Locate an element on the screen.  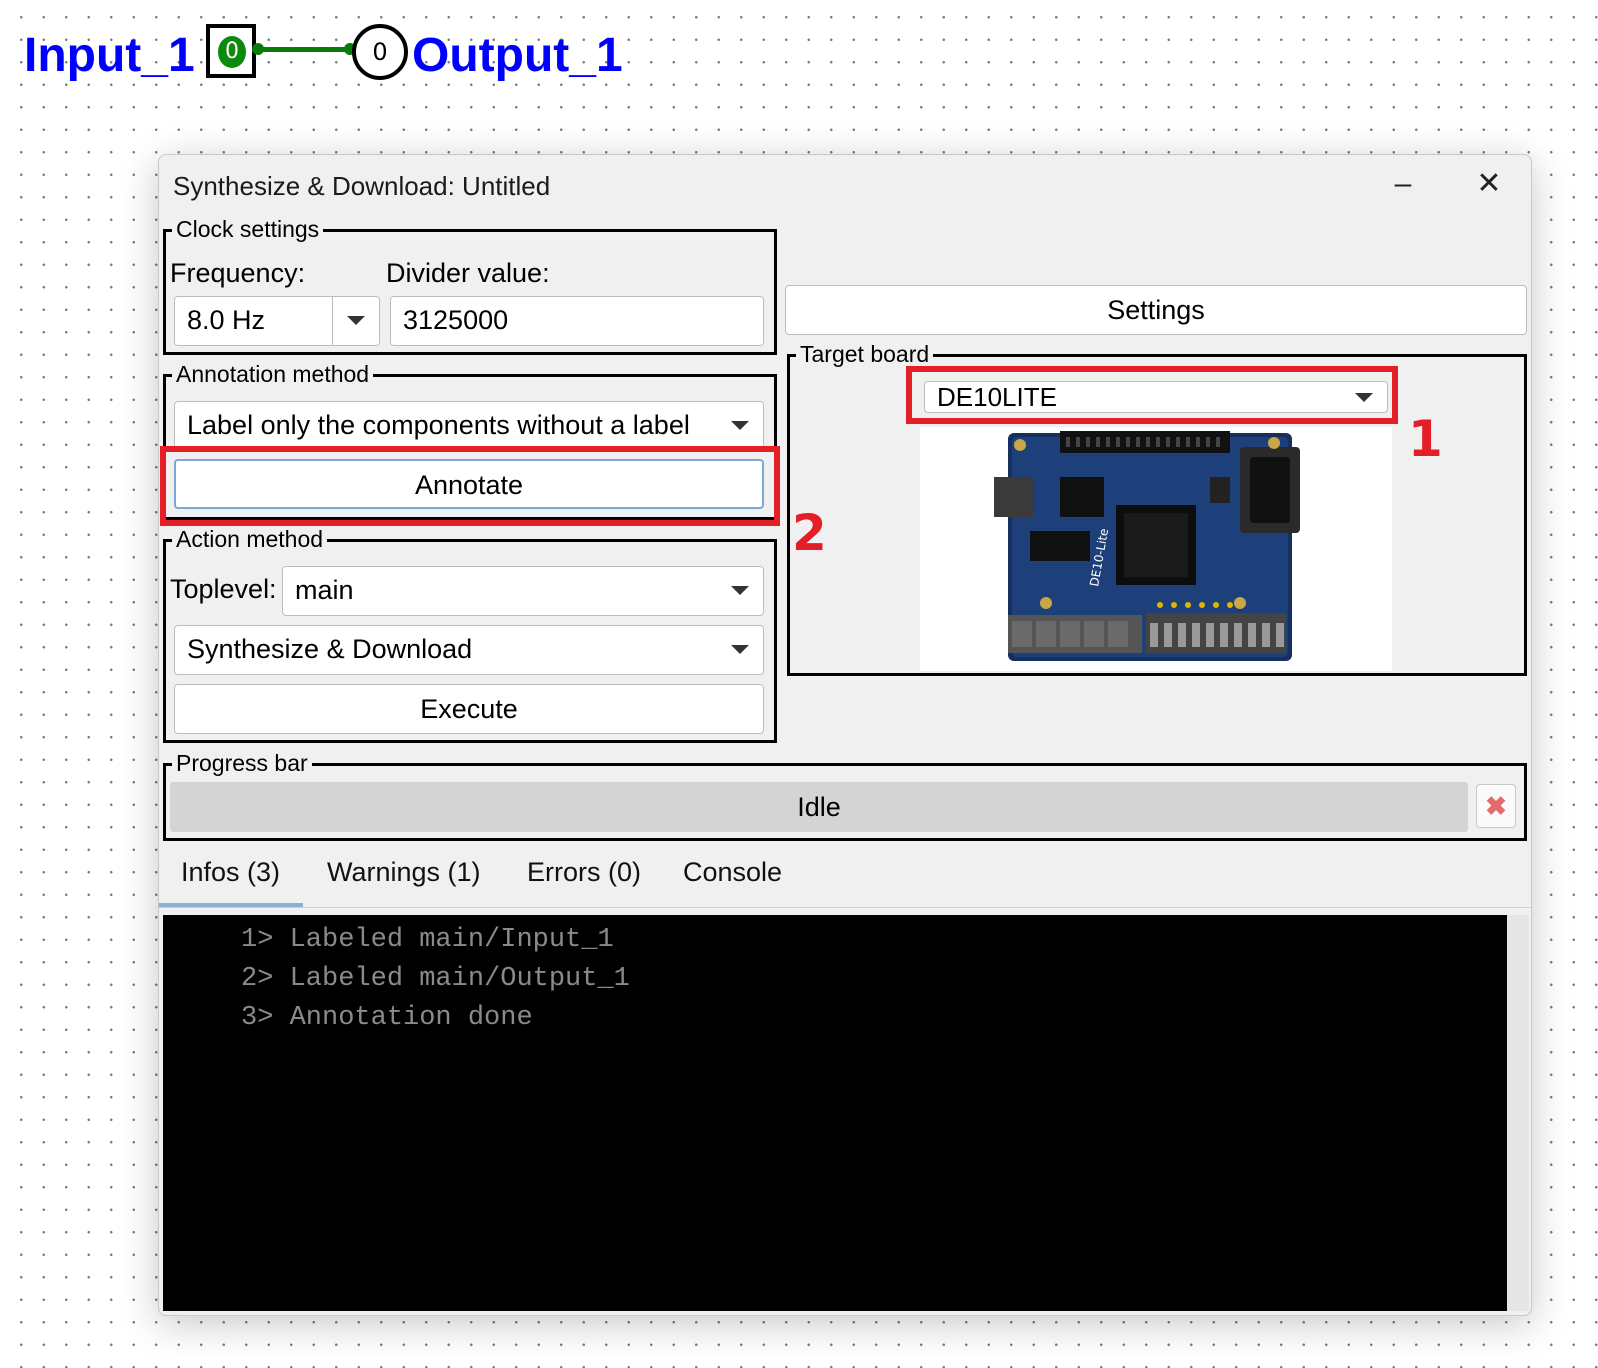
dropdown-separator is located at coordinates (332, 321).